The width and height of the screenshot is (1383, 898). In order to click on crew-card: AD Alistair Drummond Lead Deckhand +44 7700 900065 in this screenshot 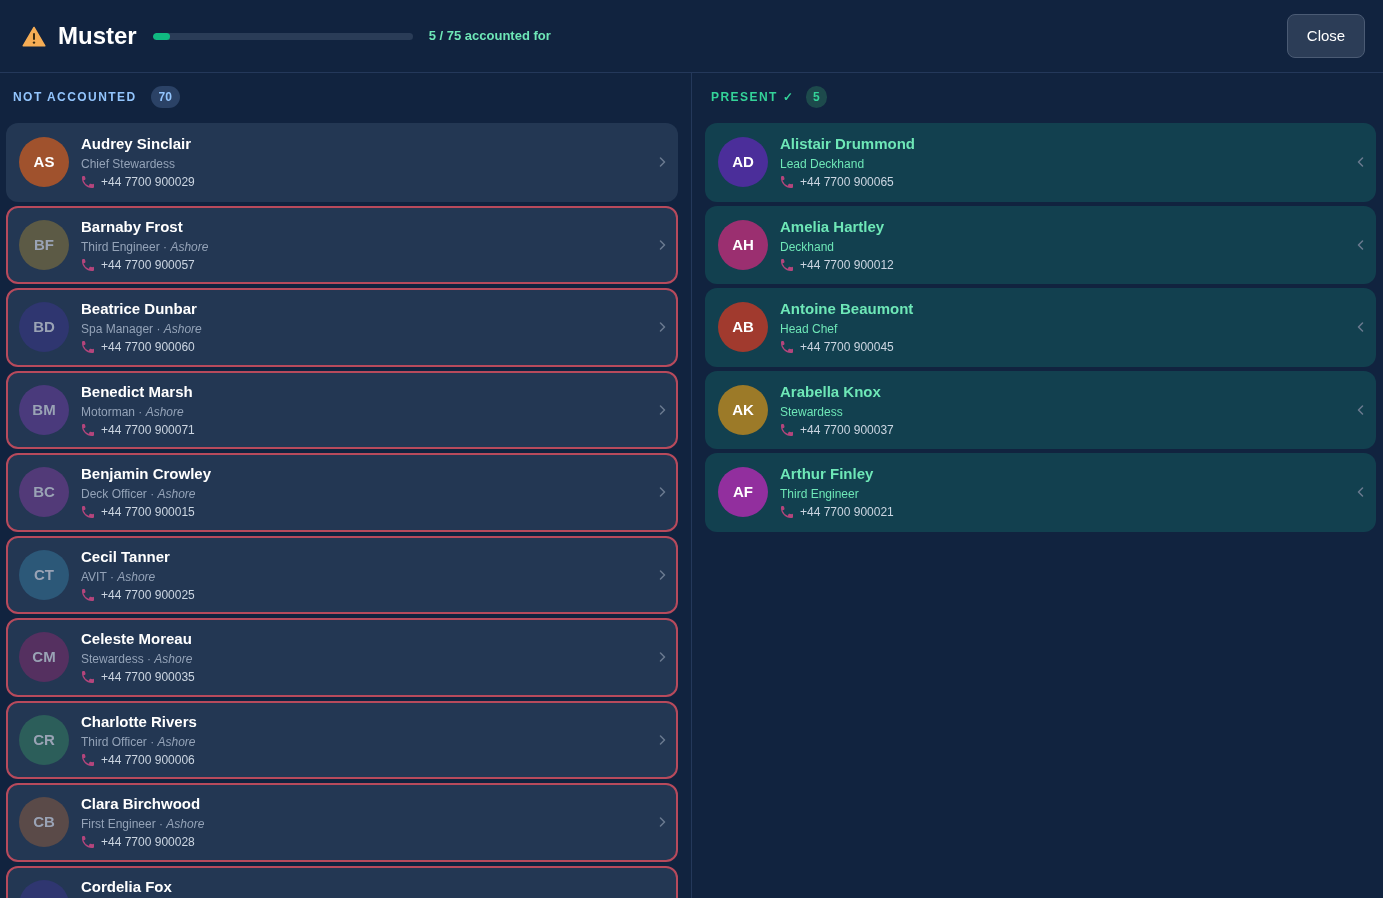, I will do `click(1040, 162)`.